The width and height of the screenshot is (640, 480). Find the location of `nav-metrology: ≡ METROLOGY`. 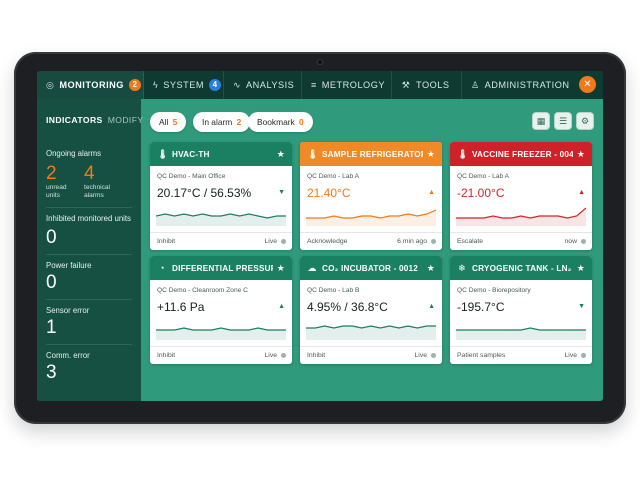

nav-metrology: ≡ METROLOGY is located at coordinates (347, 85).